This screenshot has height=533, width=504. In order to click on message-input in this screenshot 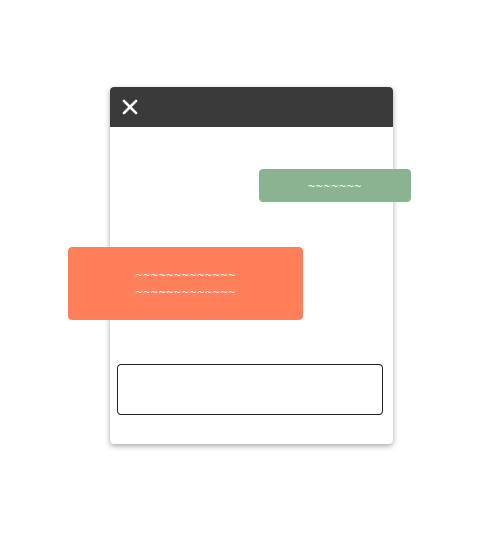, I will do `click(250, 389)`.